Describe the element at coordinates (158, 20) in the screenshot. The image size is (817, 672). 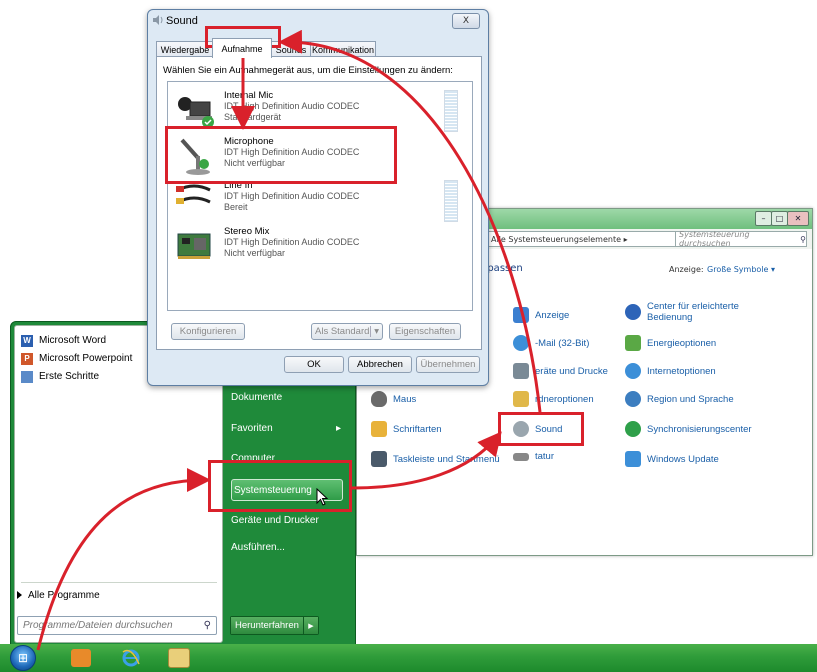
I see `speaker-icon` at that location.